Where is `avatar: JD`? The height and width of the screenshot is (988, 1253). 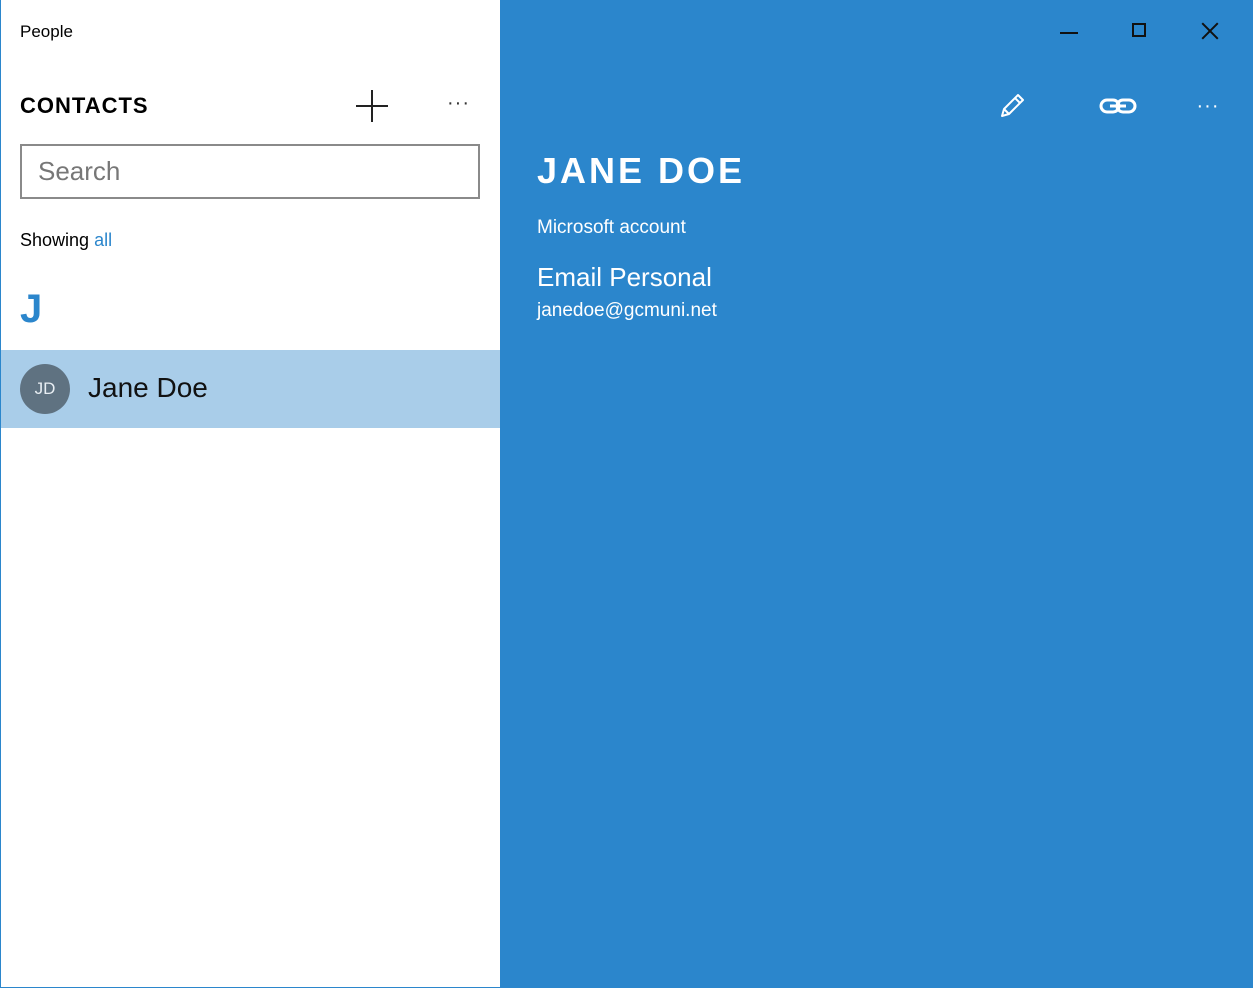 avatar: JD is located at coordinates (45, 389).